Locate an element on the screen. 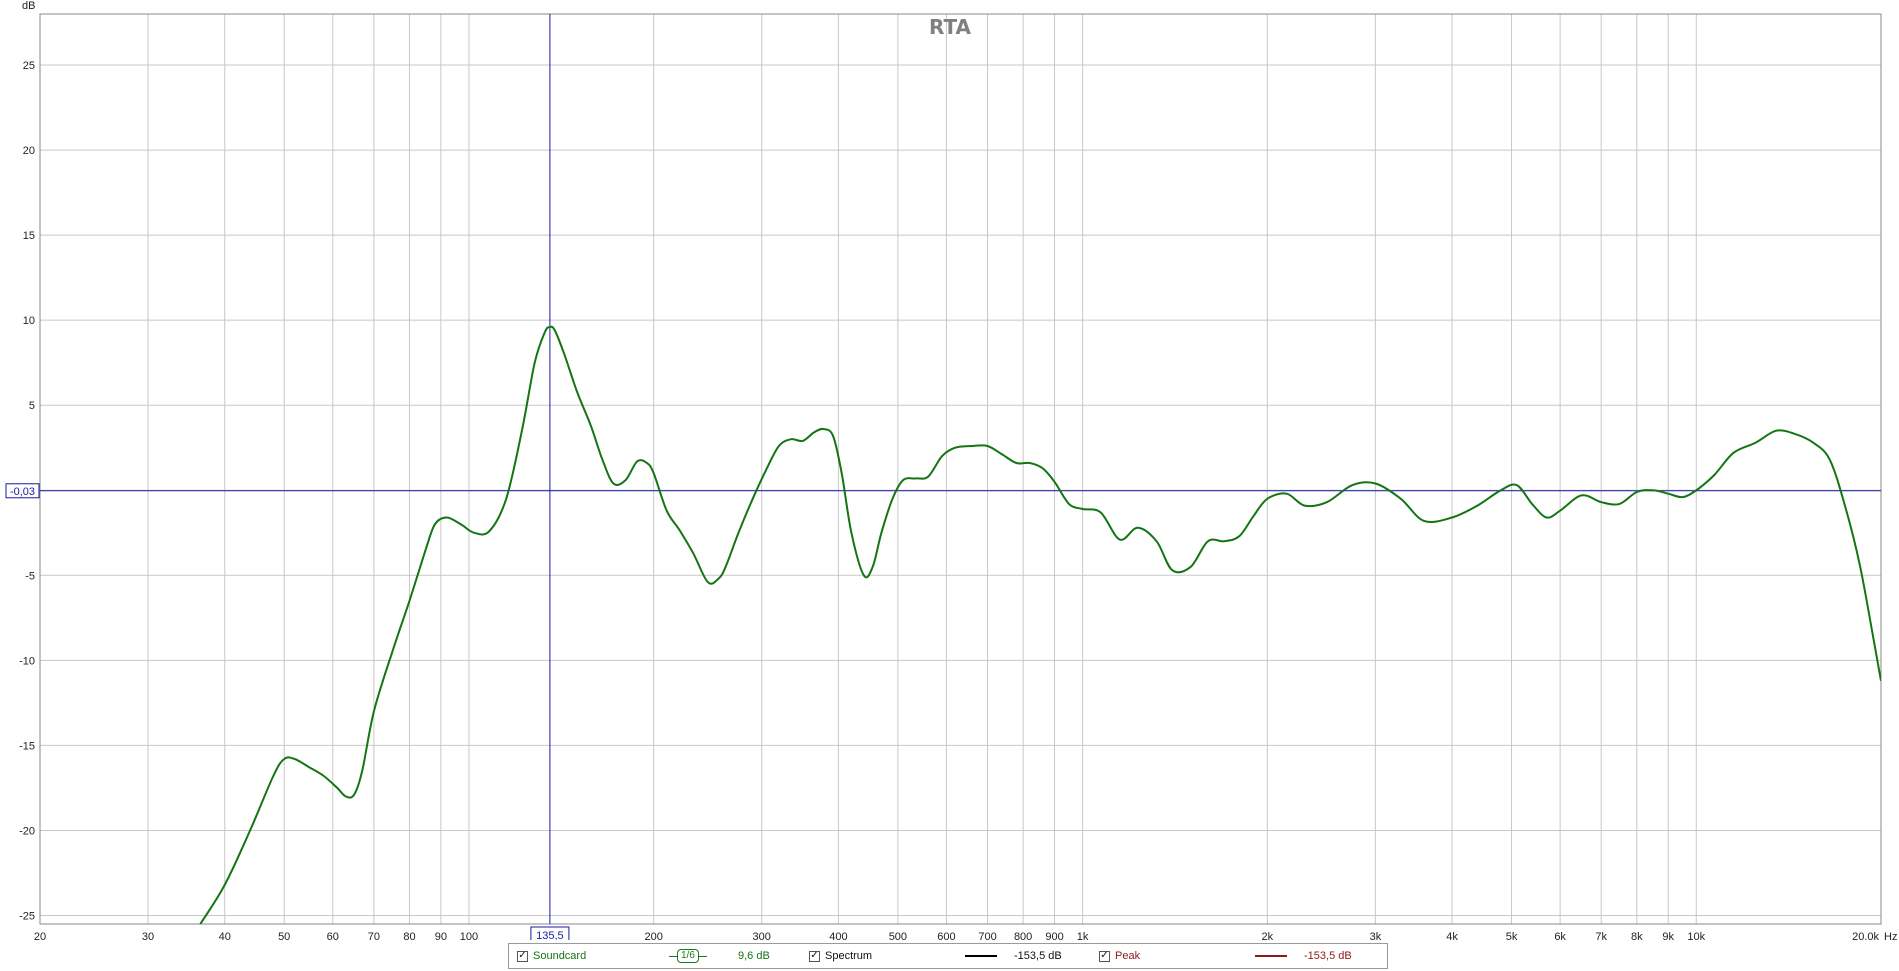  peak-swatch is located at coordinates (1271, 956).